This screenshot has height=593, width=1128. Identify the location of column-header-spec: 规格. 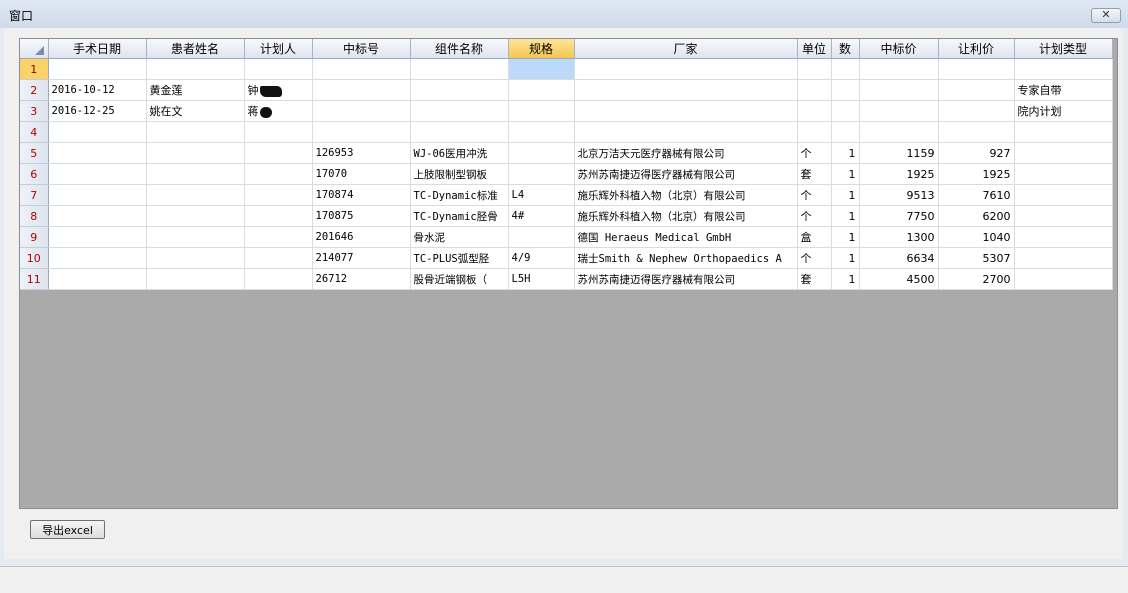
(541, 49).